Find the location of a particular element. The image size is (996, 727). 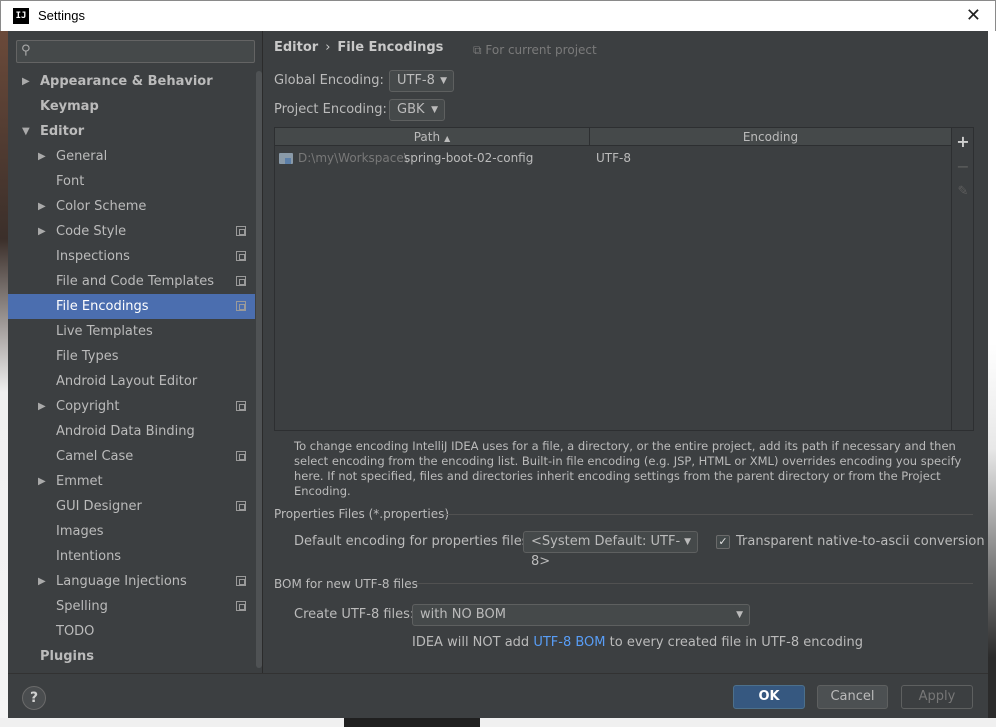

sidebar-item-camel-case: Camel Case is located at coordinates (131, 456).